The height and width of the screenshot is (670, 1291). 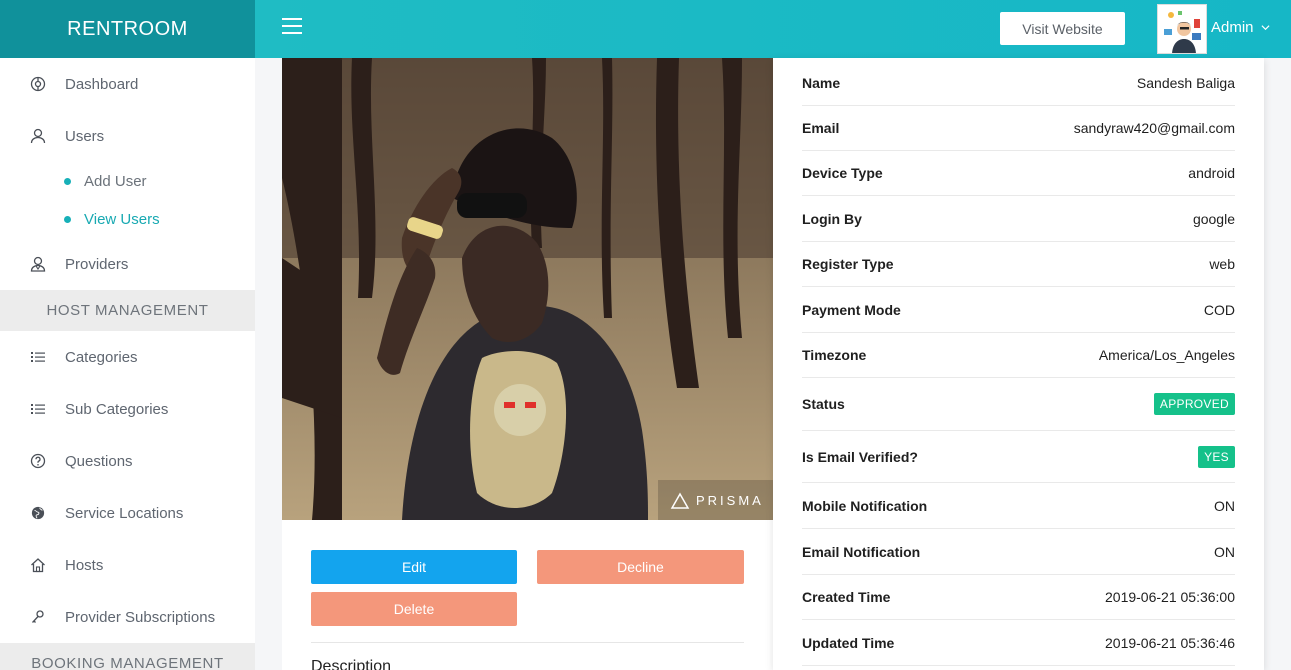 I want to click on detail-value: google, so click(x=1213, y=218).